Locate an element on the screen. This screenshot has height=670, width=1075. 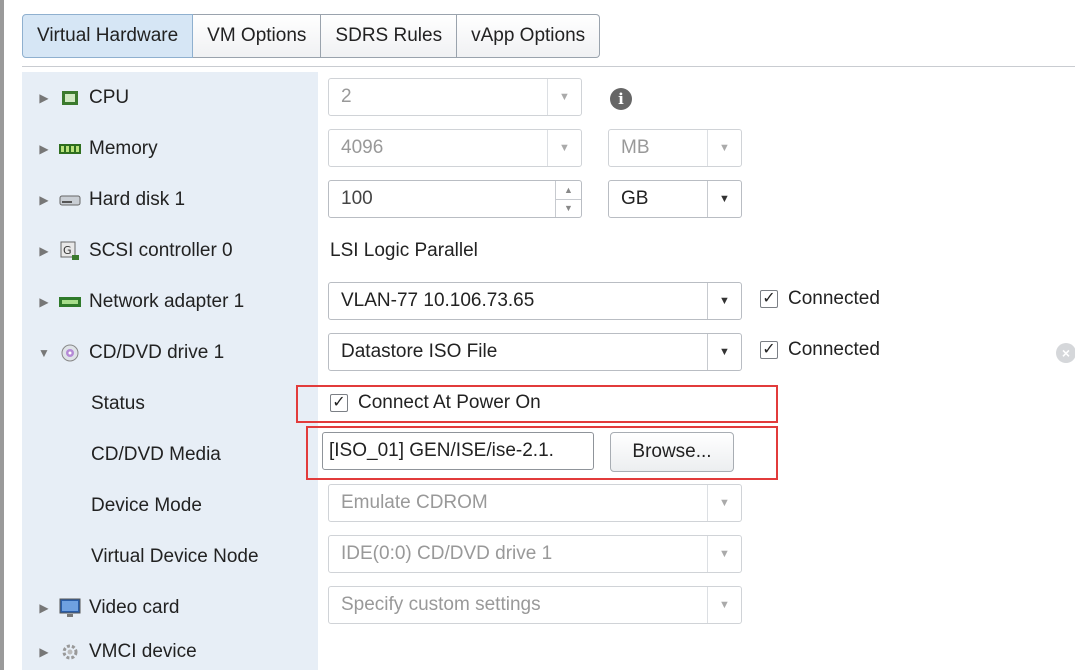
device-mode-label: Device Mode is located at coordinates (146, 505).